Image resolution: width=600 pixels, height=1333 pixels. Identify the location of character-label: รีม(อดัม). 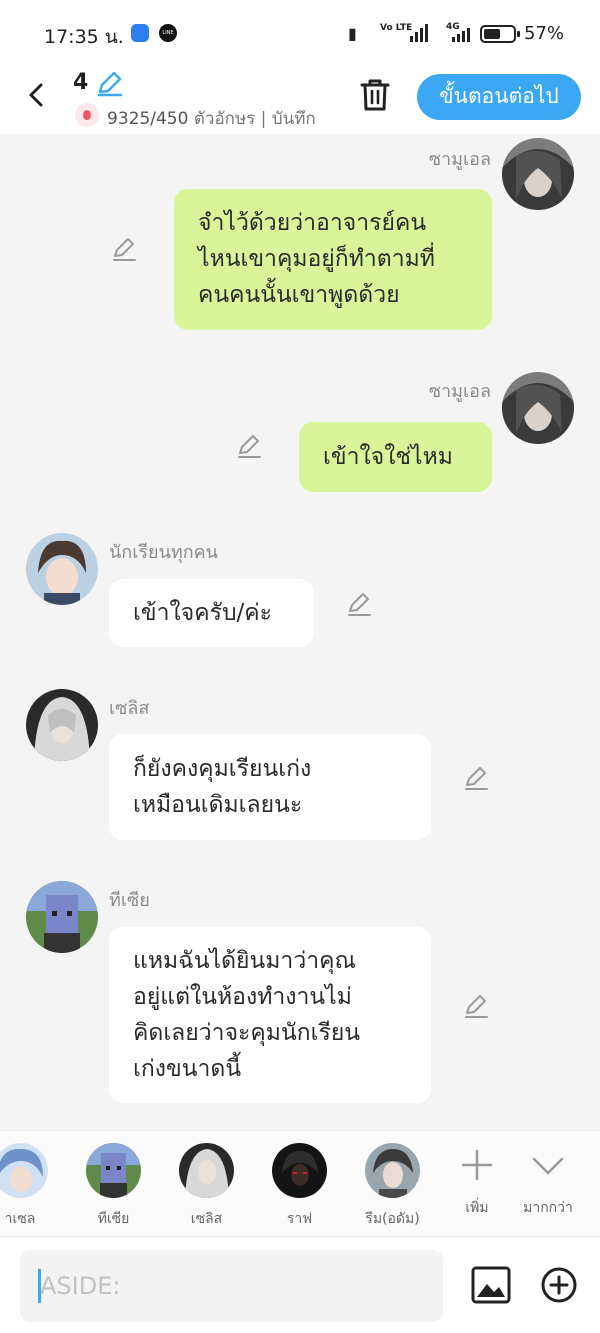
(392, 1219).